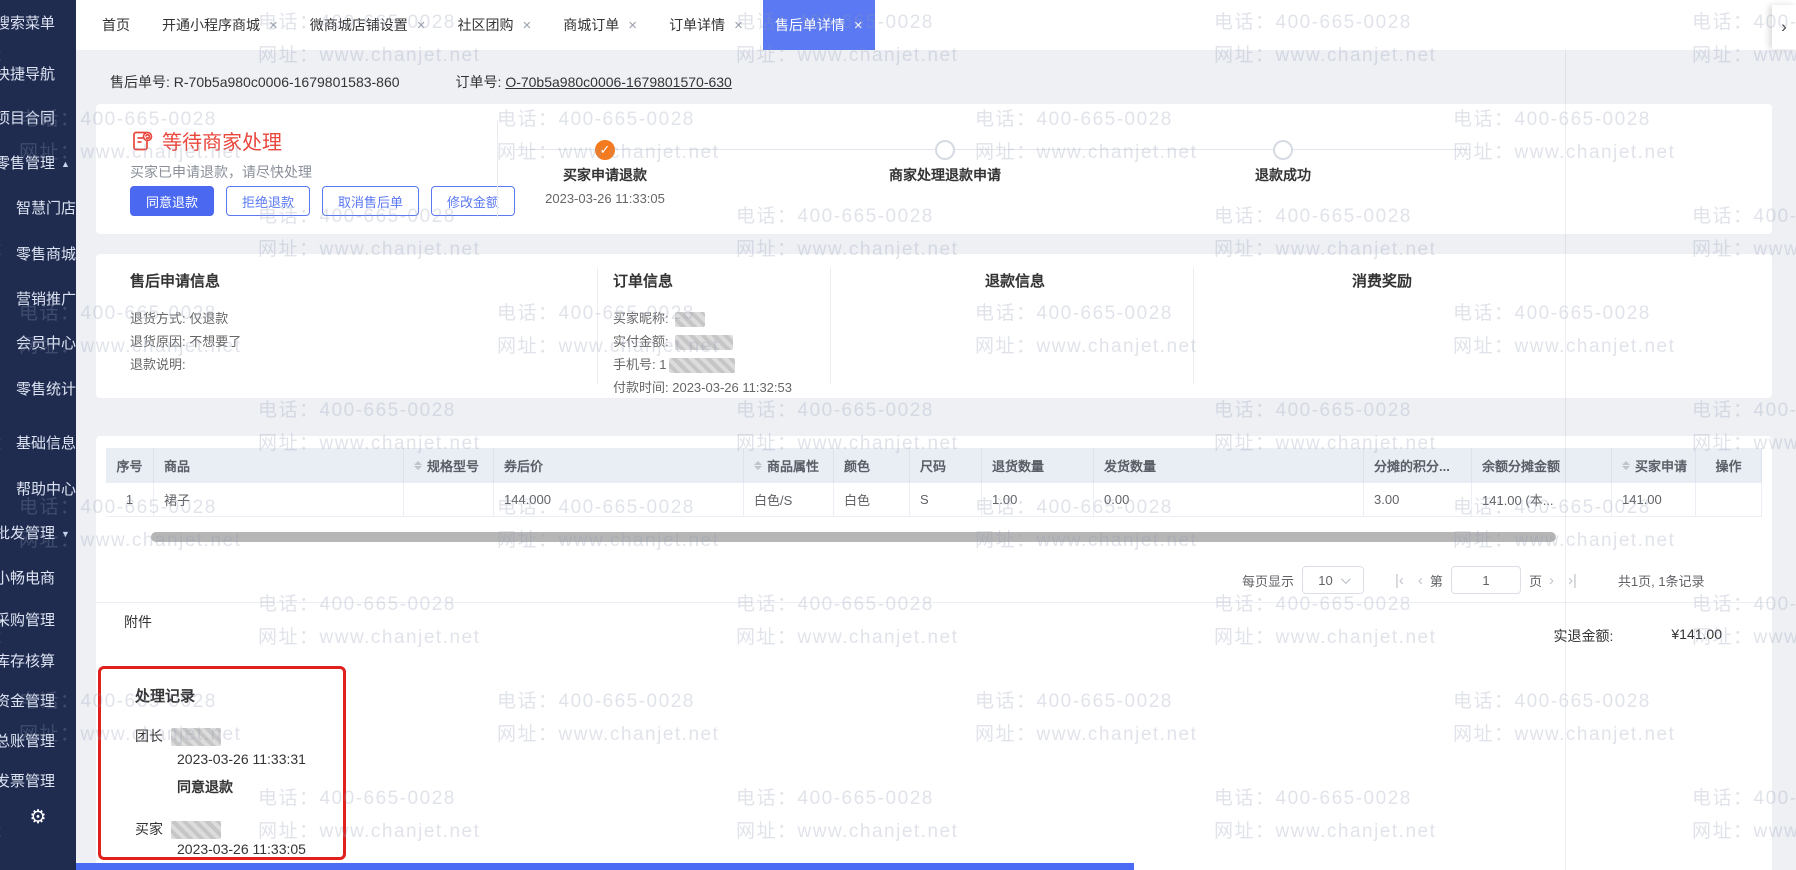 The width and height of the screenshot is (1796, 870). I want to click on sidebar-item-15: 库存核算, so click(27, 660).